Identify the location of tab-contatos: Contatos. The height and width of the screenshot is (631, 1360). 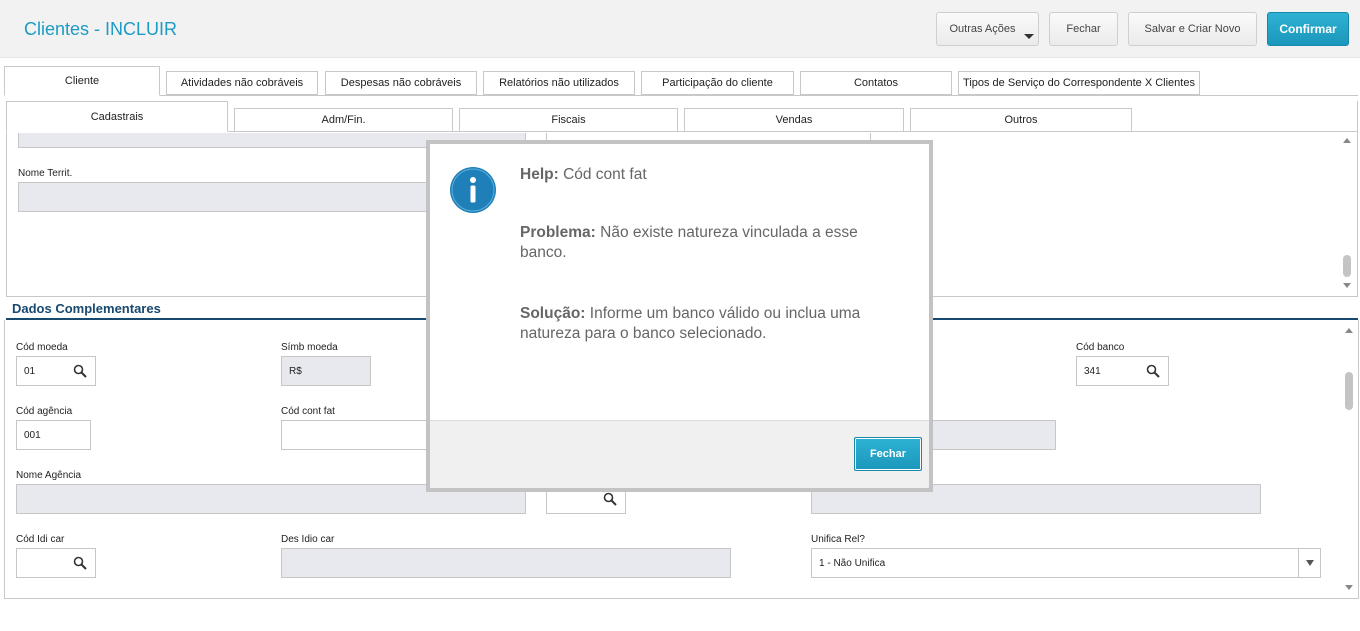
(876, 83).